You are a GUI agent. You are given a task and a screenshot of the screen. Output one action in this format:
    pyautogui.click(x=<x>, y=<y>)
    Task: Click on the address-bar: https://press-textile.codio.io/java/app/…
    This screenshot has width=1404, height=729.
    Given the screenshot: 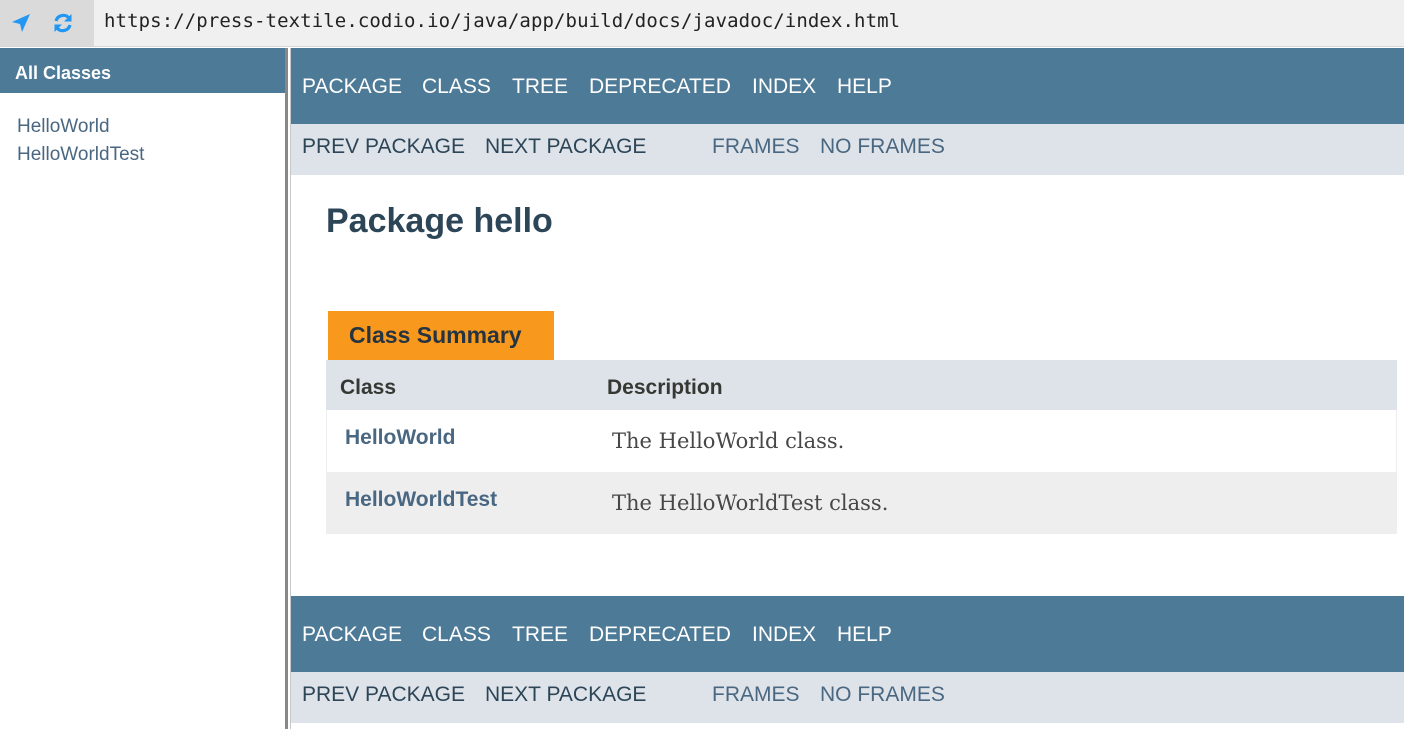 What is the action you would take?
    pyautogui.click(x=702, y=23)
    